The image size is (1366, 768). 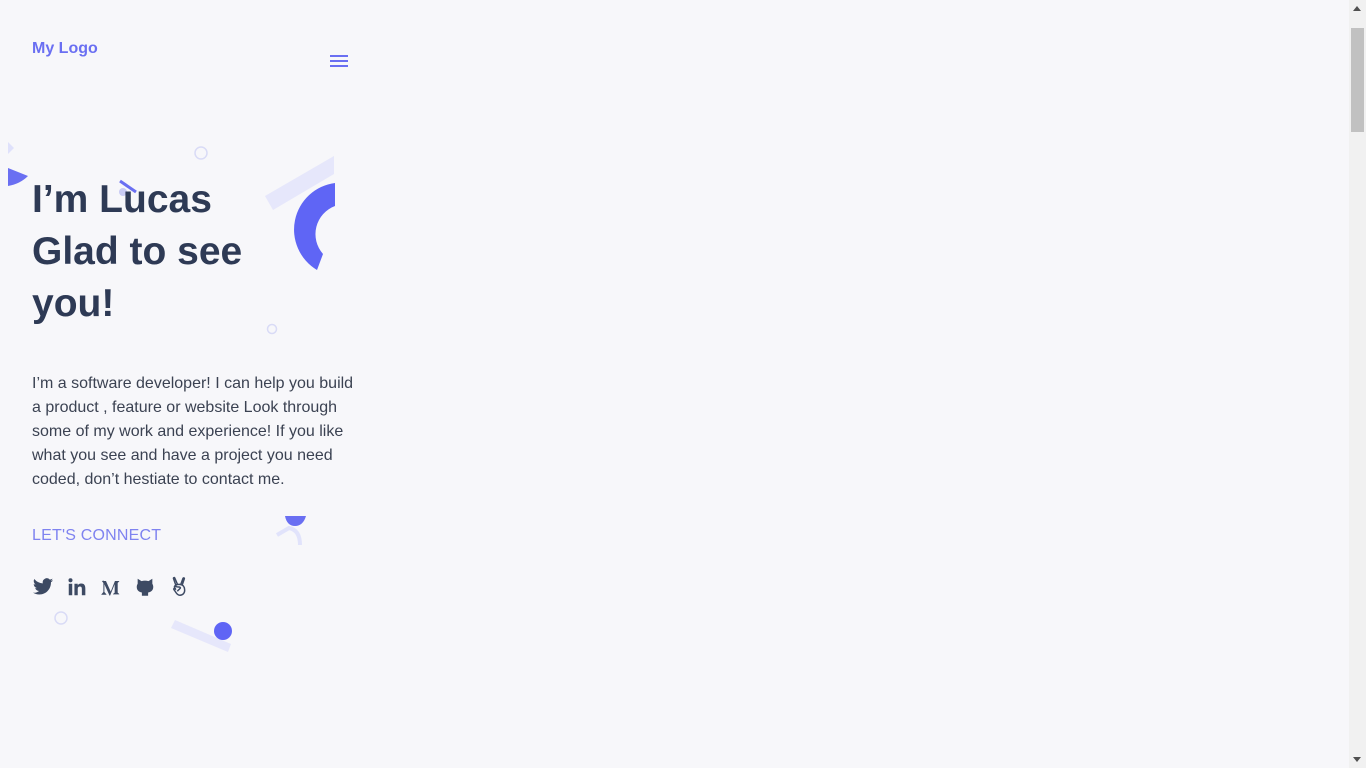 I want to click on deco-triangle-pale, so click(x=11, y=148).